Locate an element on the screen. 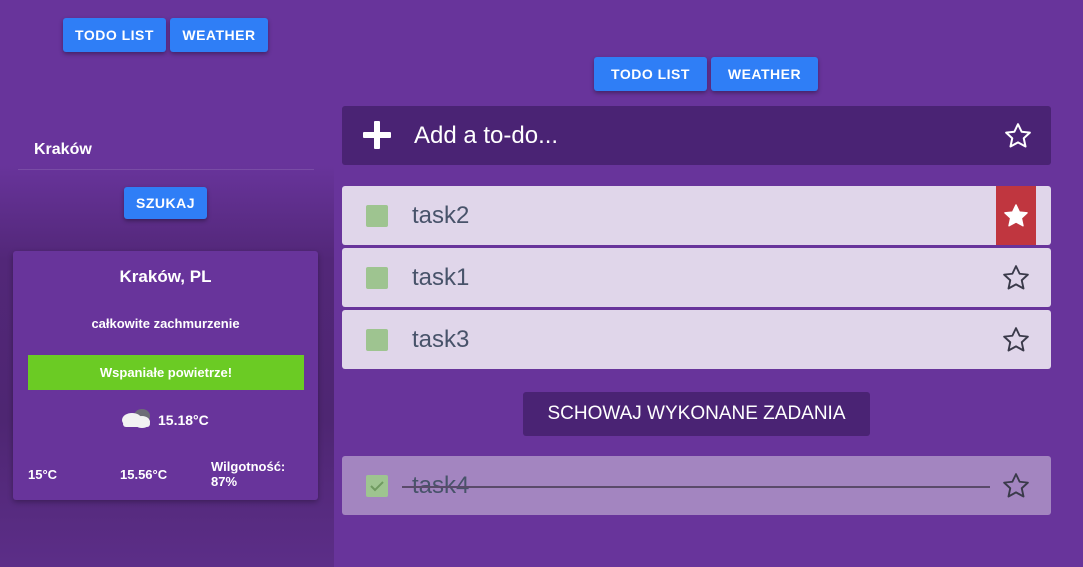 Image resolution: width=1083 pixels, height=567 pixels. weather-location: Kraków, PL is located at coordinates (165, 276).